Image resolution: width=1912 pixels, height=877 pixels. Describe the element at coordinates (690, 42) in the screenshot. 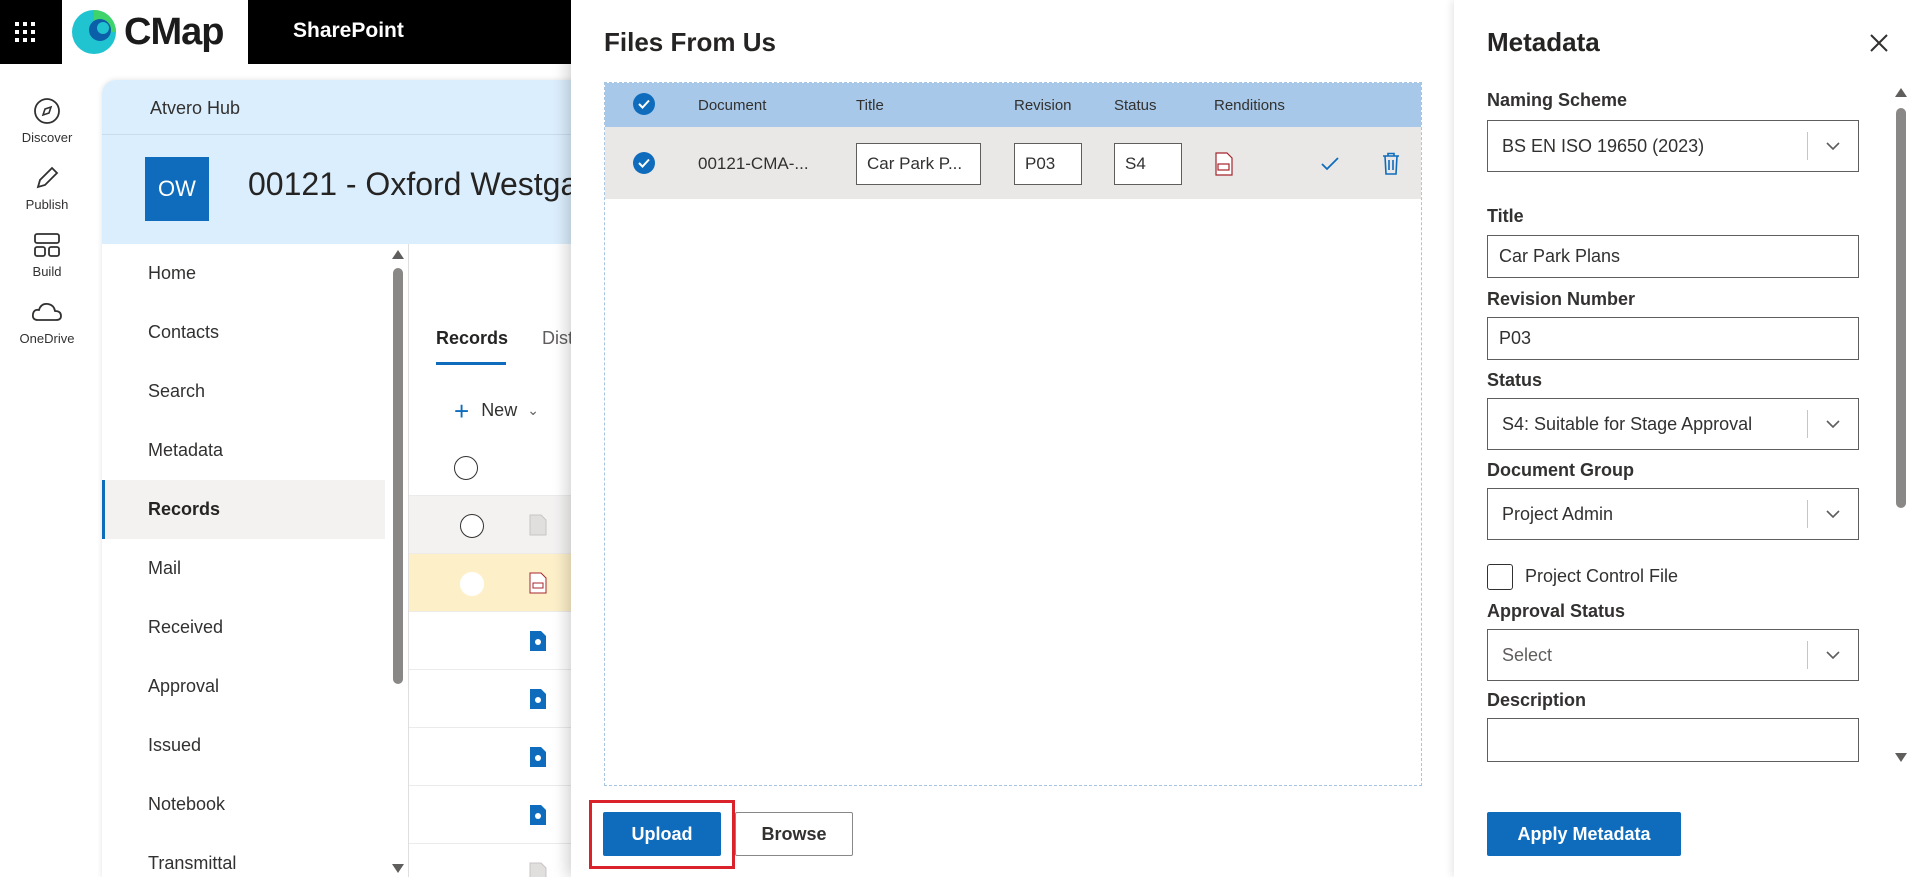

I see `panel-title: Files From Us` at that location.